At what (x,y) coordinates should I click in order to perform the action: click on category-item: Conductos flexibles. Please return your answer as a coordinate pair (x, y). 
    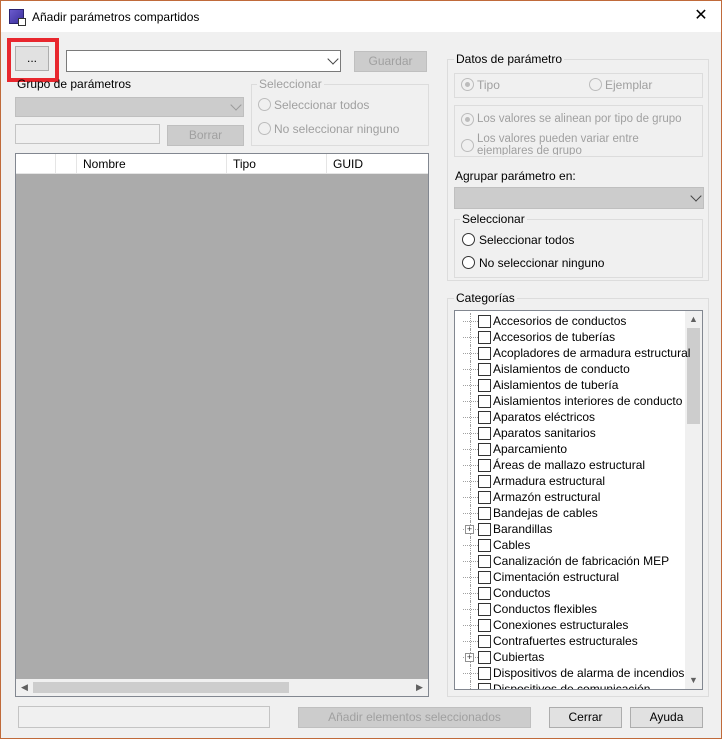
    Looking at the image, I should click on (571, 609).